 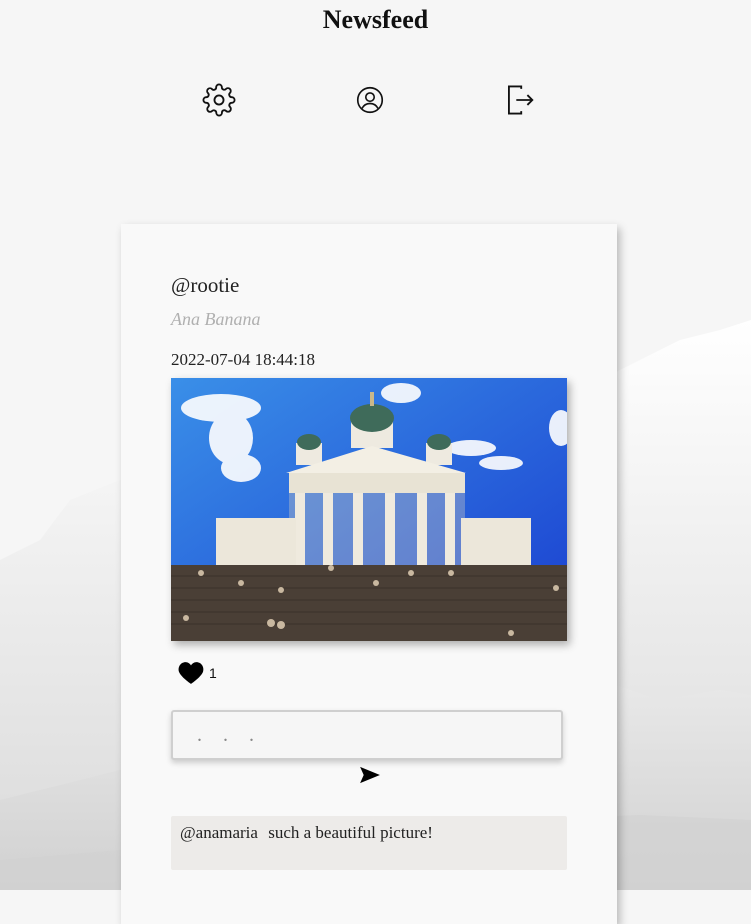 What do you see at coordinates (213, 673) in the screenshot?
I see `like-count: 1` at bounding box center [213, 673].